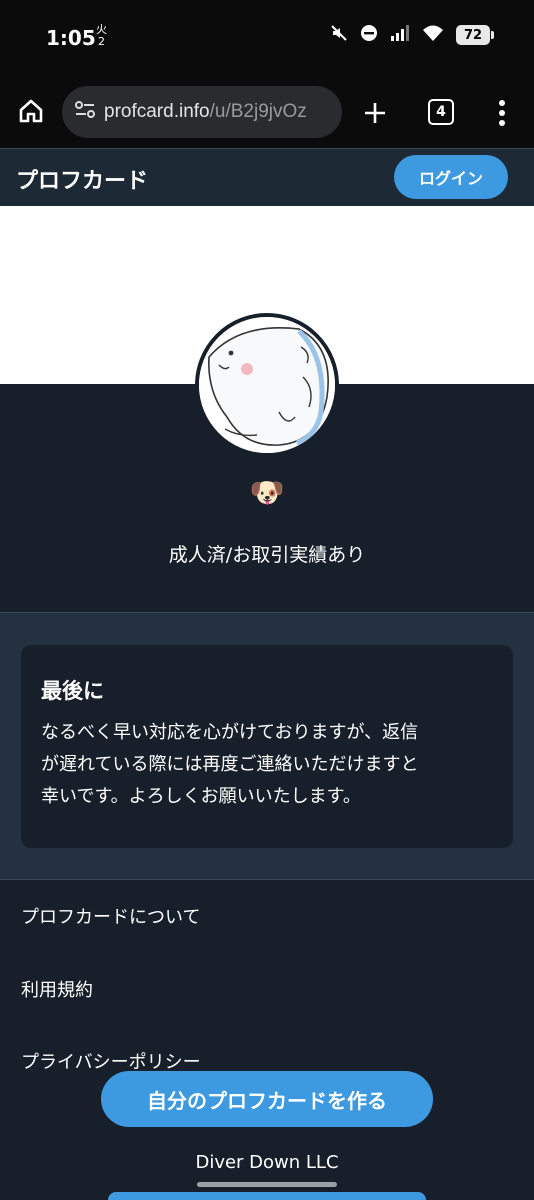 Image resolution: width=534 pixels, height=1200 pixels. I want to click on closing-title: 最後に, so click(72, 691).